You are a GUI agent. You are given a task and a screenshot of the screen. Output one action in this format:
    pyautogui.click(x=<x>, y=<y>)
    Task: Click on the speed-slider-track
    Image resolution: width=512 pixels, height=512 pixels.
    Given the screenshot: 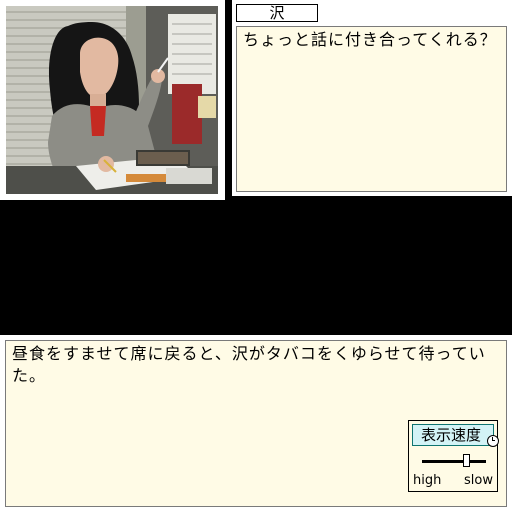 What is the action you would take?
    pyautogui.click(x=454, y=461)
    